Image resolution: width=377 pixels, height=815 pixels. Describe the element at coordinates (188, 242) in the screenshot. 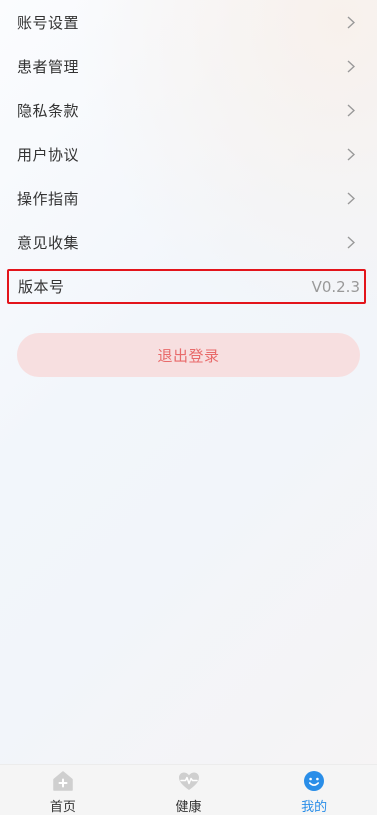

I see `menu-item-feedback: 意见收集` at that location.